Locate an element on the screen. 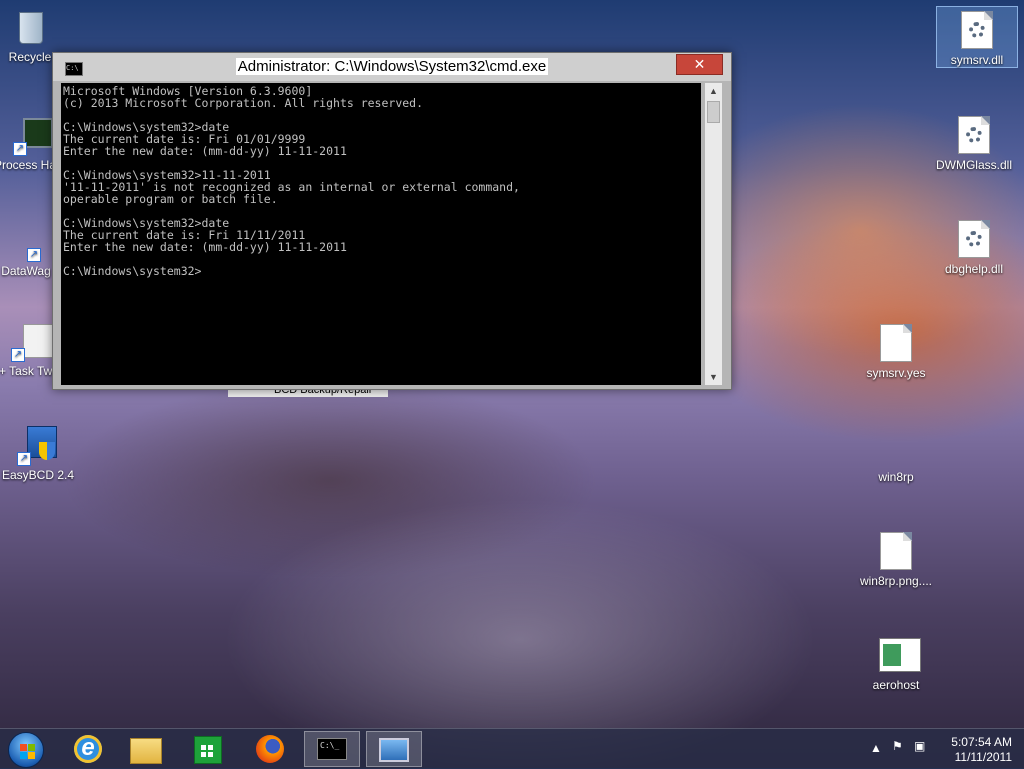  desktop-icon-label: symsrv.yes is located at coordinates (896, 373).